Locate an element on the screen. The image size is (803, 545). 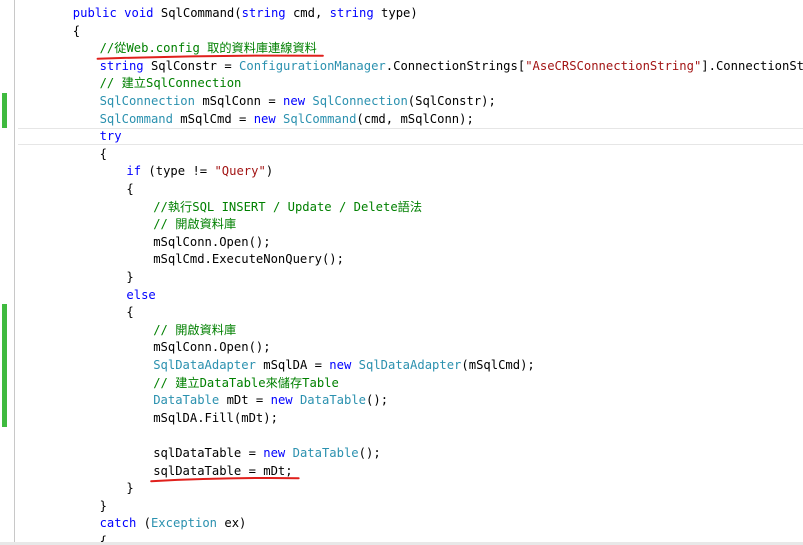
code-line: mSqlDA.Fill(mDt); is located at coordinates (401, 419).